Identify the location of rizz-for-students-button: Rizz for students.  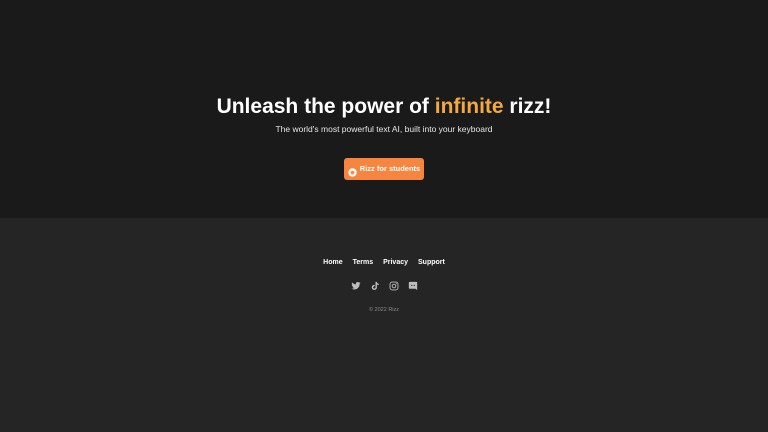
(384, 169).